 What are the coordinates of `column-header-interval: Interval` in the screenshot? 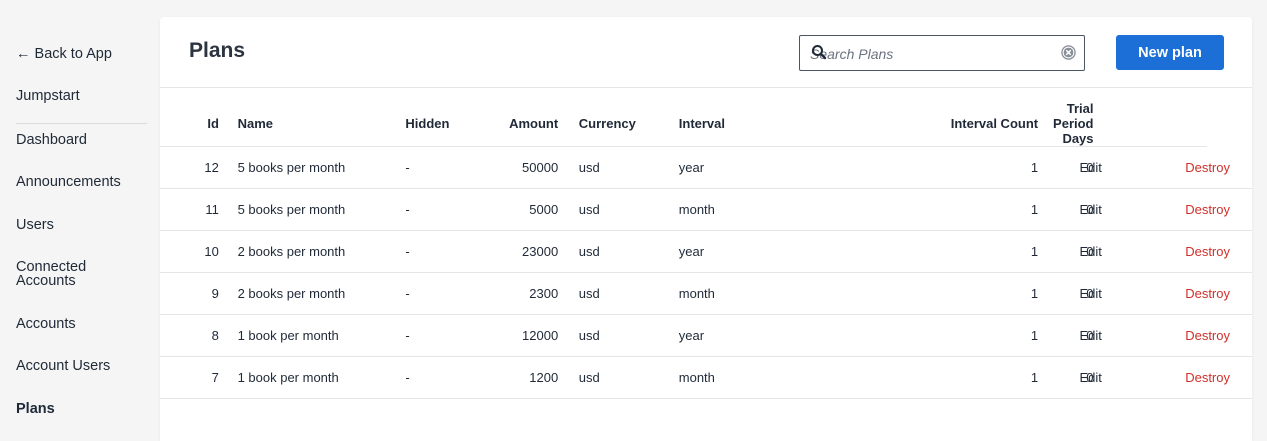 It's located at (779, 124).